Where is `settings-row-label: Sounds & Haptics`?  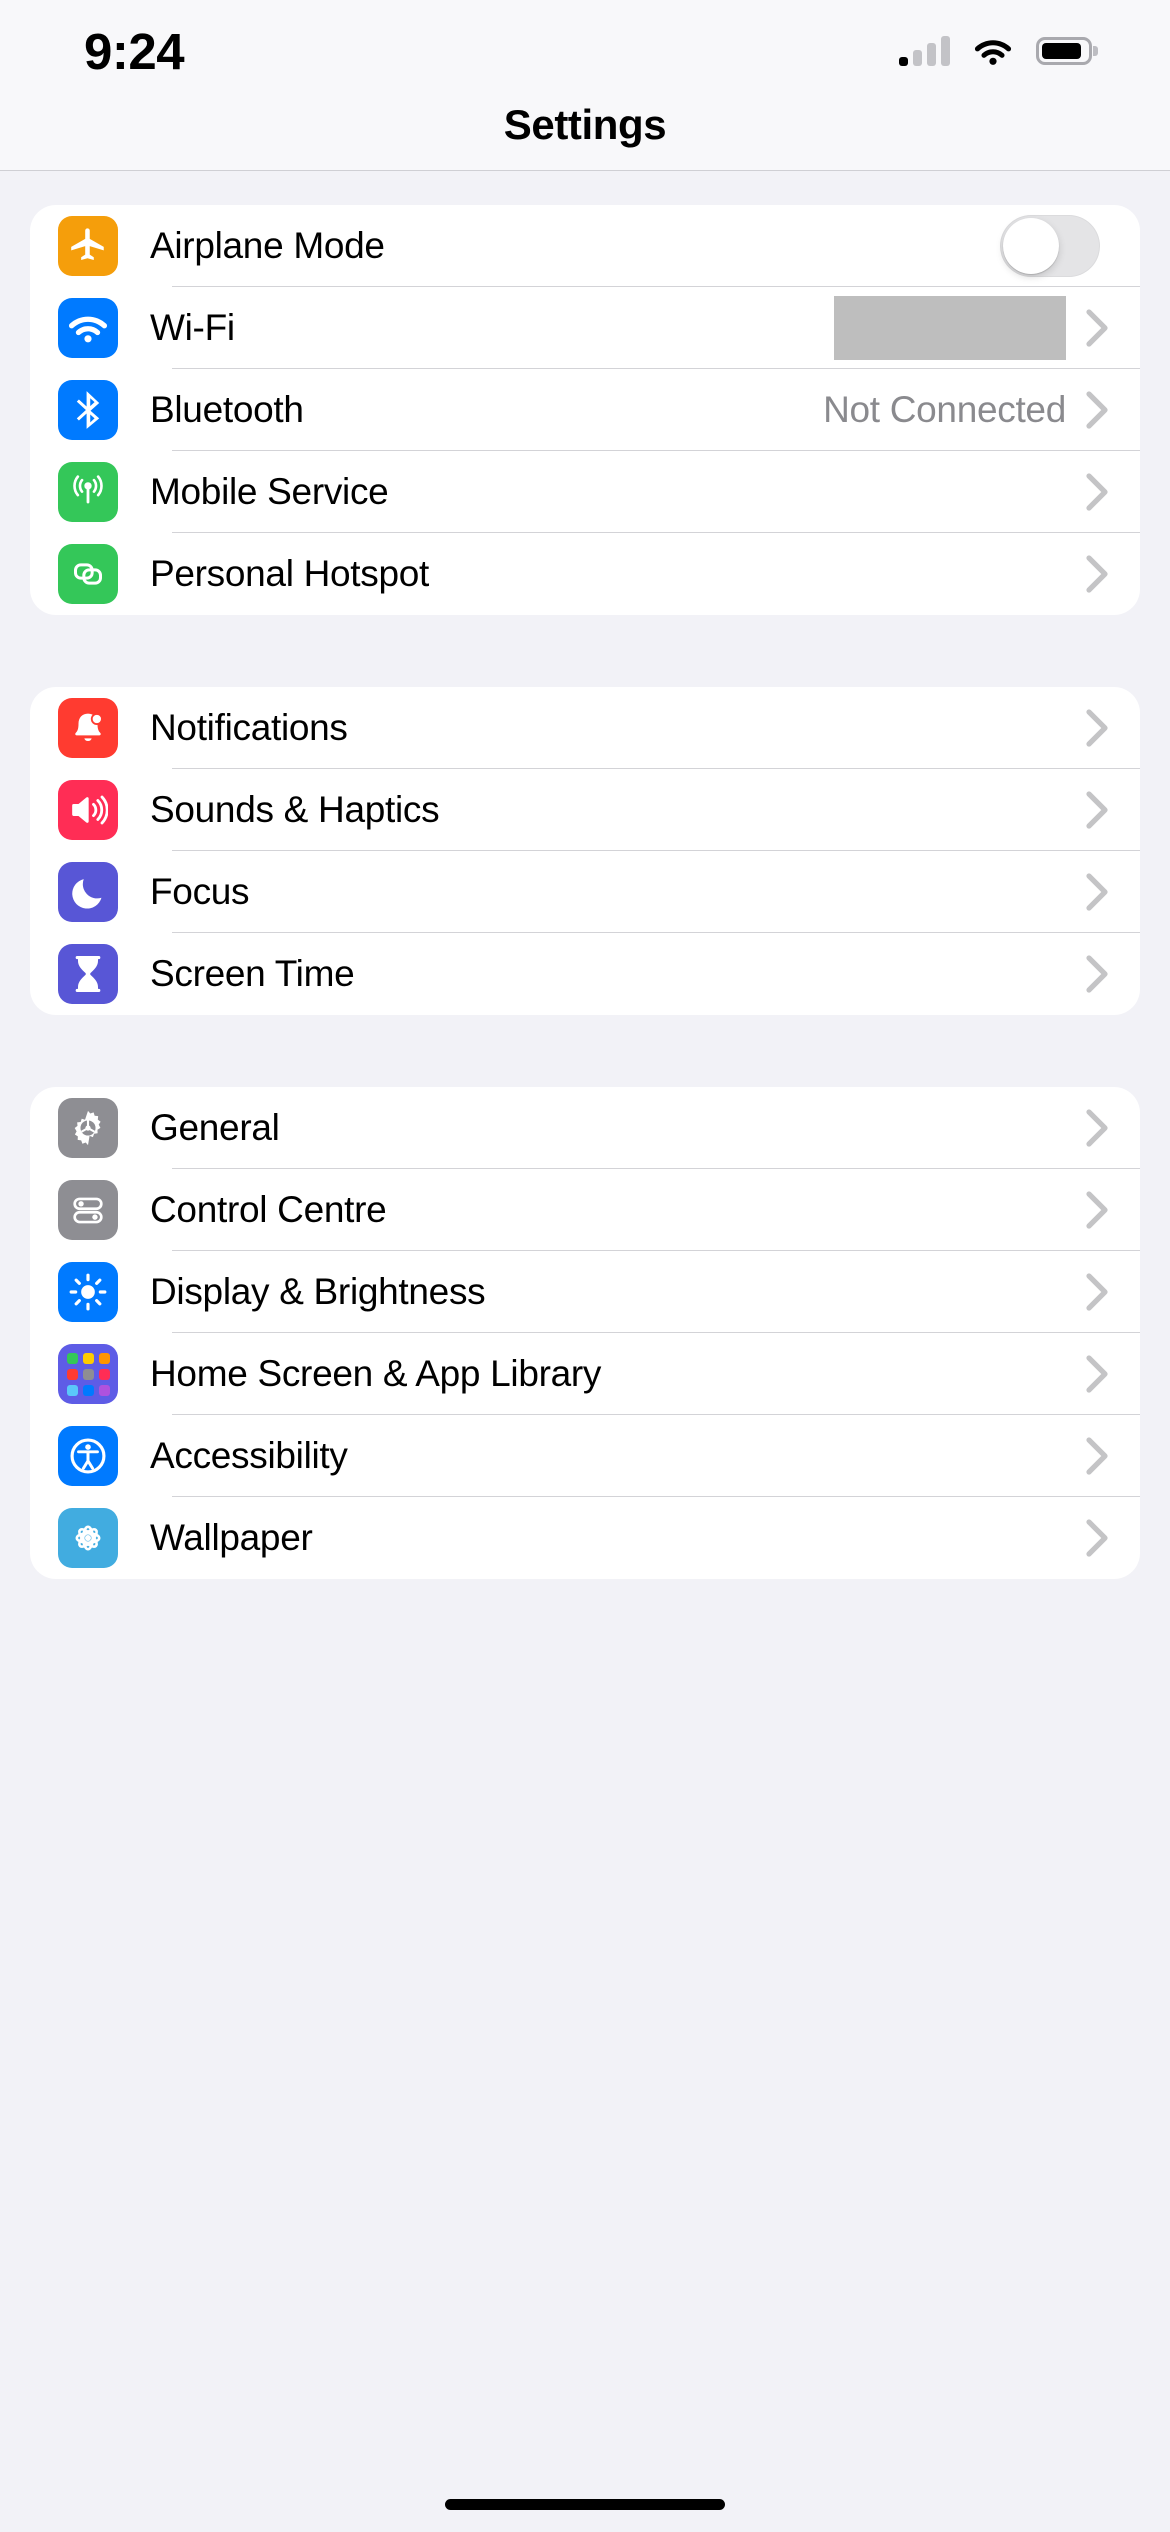
settings-row-label: Sounds & Haptics is located at coordinates (295, 809).